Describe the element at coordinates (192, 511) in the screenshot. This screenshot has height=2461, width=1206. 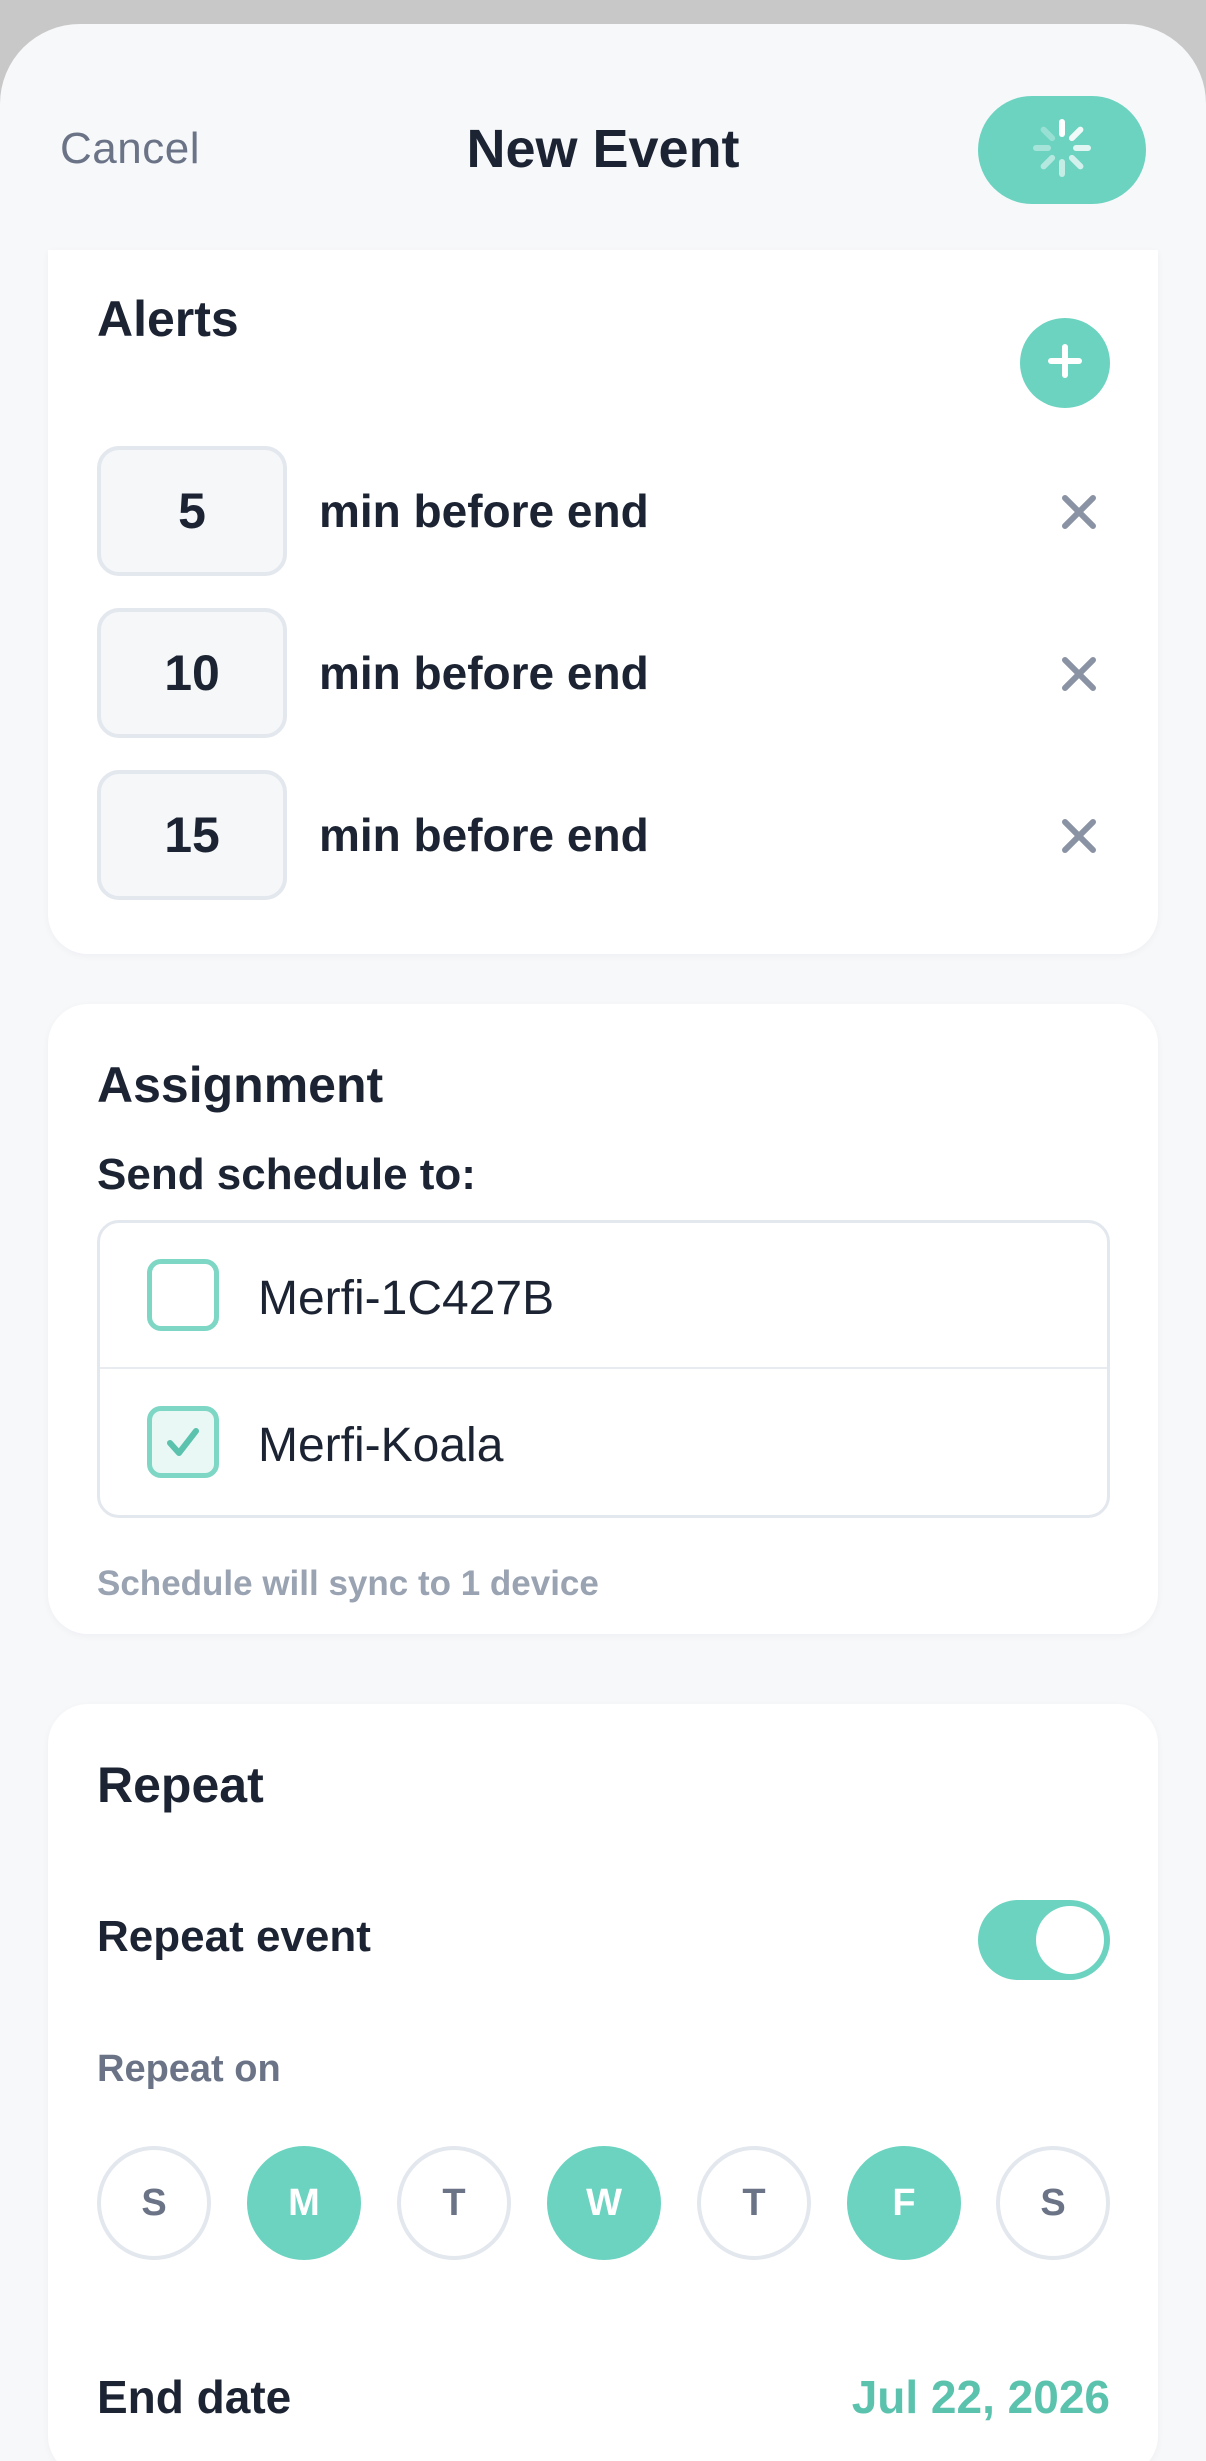
I see `alert-minutes-input: 5` at that location.